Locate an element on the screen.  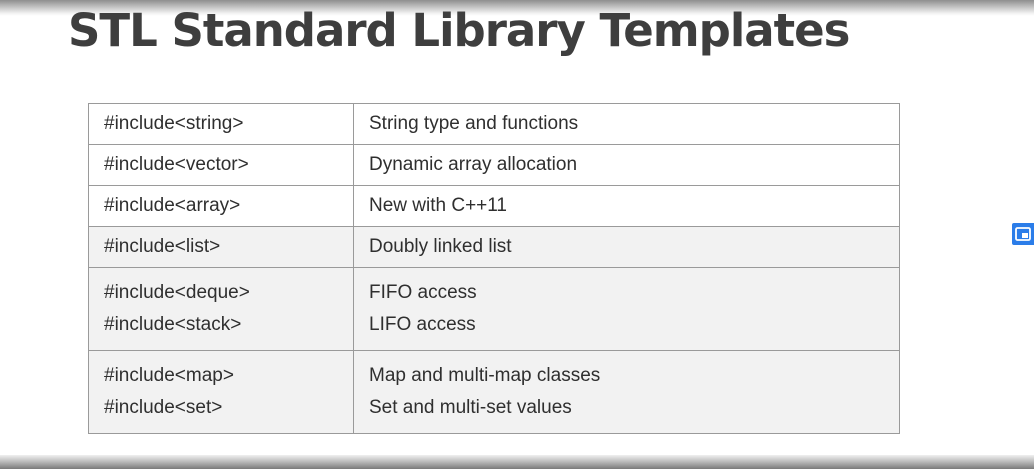
table-row: #include<array> New with C++11 is located at coordinates (494, 206).